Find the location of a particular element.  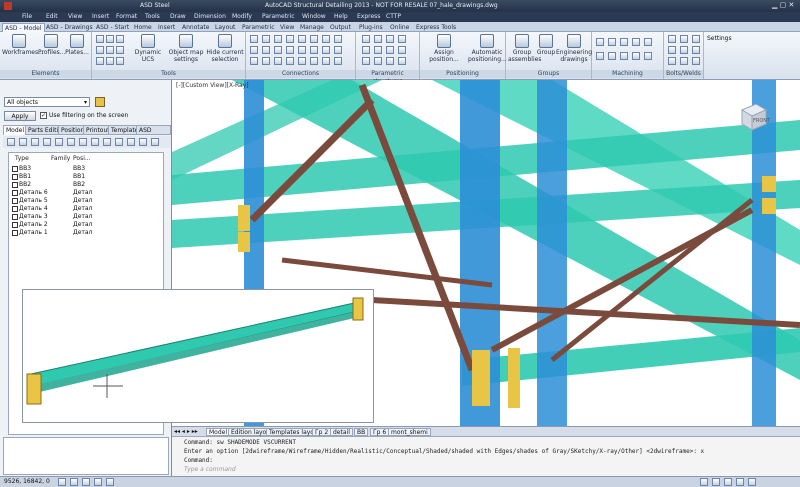

viewport-label: [-][Custom View][X-Ray] is located at coordinates (212, 85).